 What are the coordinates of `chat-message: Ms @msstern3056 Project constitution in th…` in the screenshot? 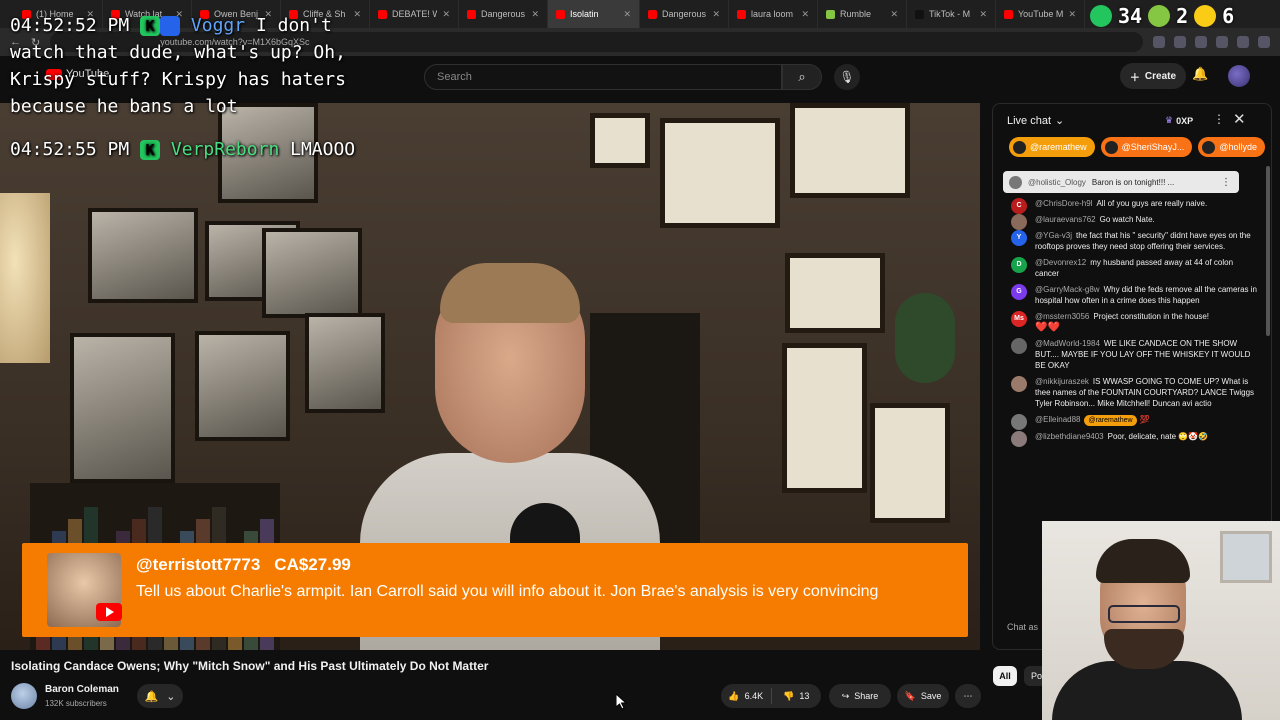 It's located at (1132, 322).